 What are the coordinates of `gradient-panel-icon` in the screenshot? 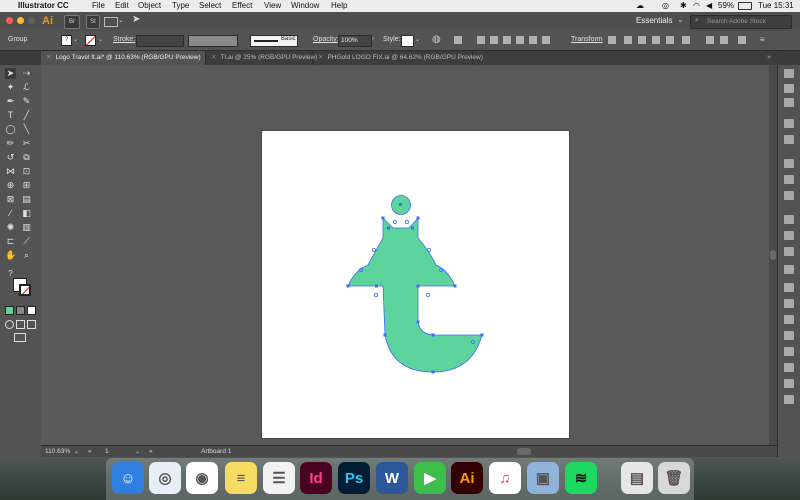 It's located at (789, 235).